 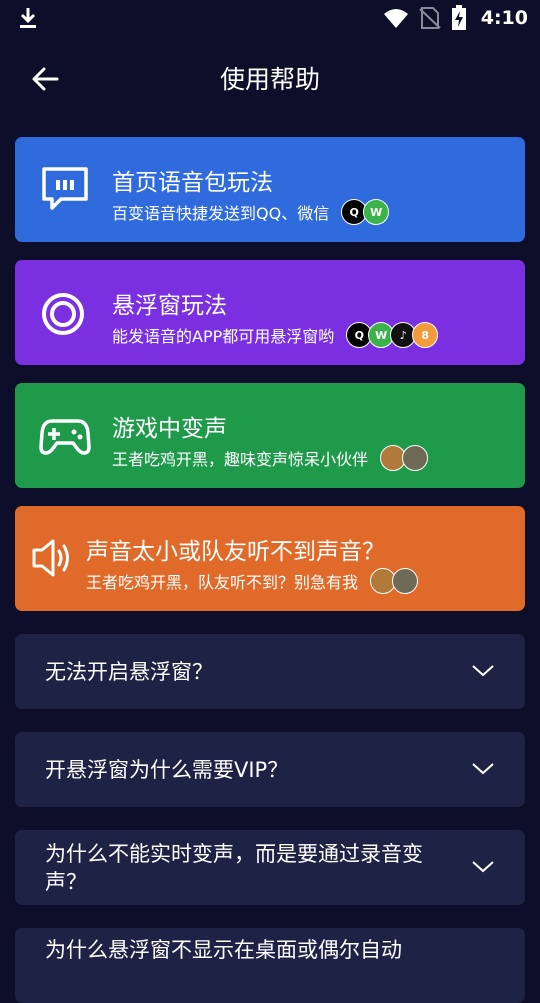 I want to click on faq-item: 开悬浮窗为什么需要VIP？, so click(x=270, y=769).